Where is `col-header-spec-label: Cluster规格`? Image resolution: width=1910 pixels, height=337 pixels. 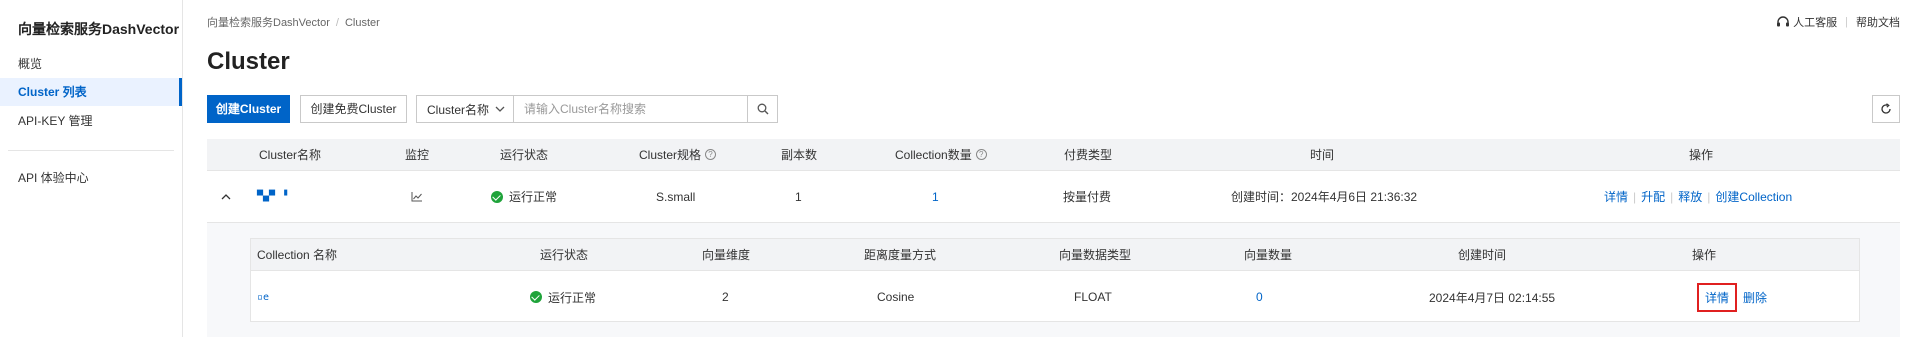
col-header-spec-label: Cluster规格 is located at coordinates (670, 155).